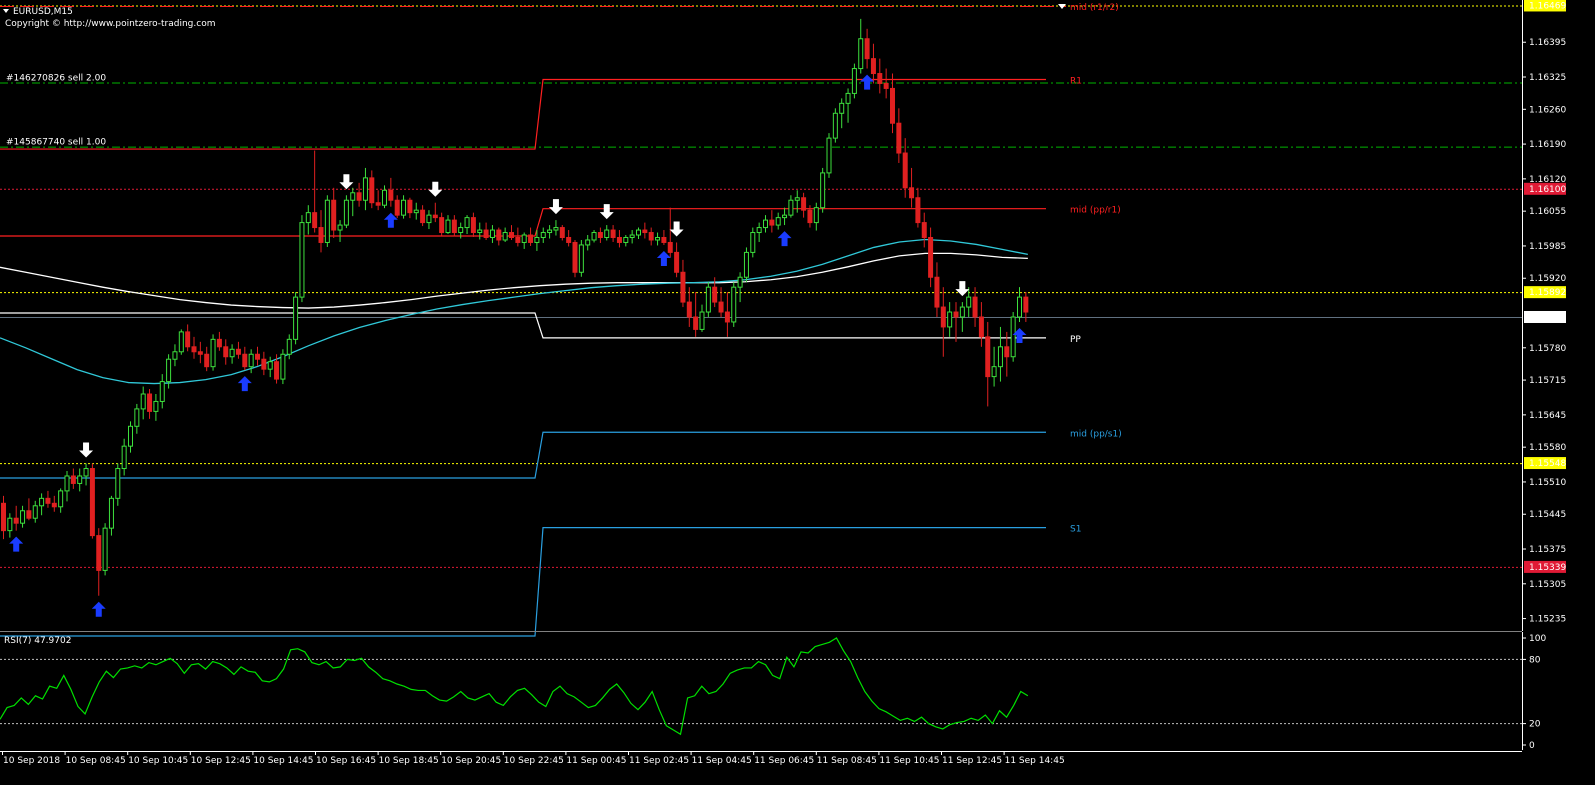  What do you see at coordinates (1547, 381) in the screenshot?
I see `price-tick: 1.15715` at bounding box center [1547, 381].